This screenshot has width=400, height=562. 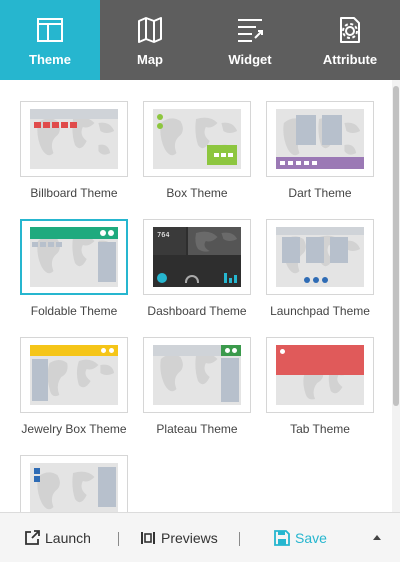 I want to click on vertical-scrollbar, so click(x=396, y=296).